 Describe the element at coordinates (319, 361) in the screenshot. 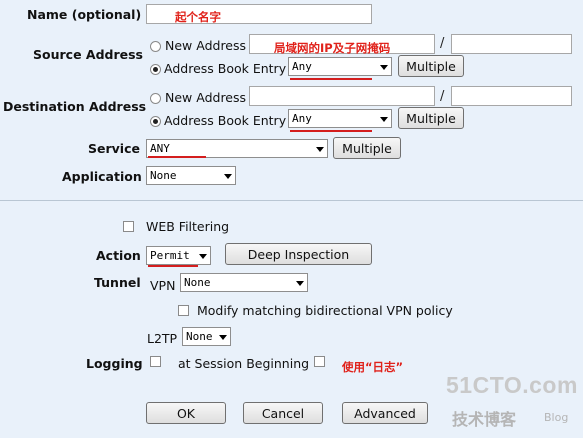

I see `session-beginning-checkbox` at that location.